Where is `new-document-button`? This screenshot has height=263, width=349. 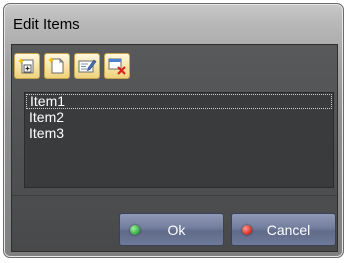
new-document-button is located at coordinates (57, 66).